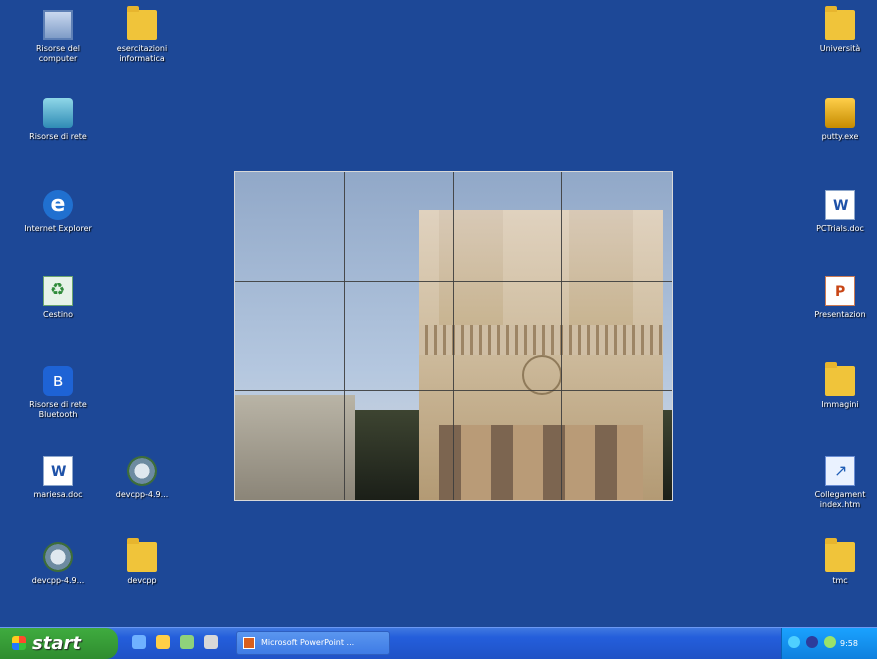  I want to click on internet-explorer-icon: e, so click(58, 205).